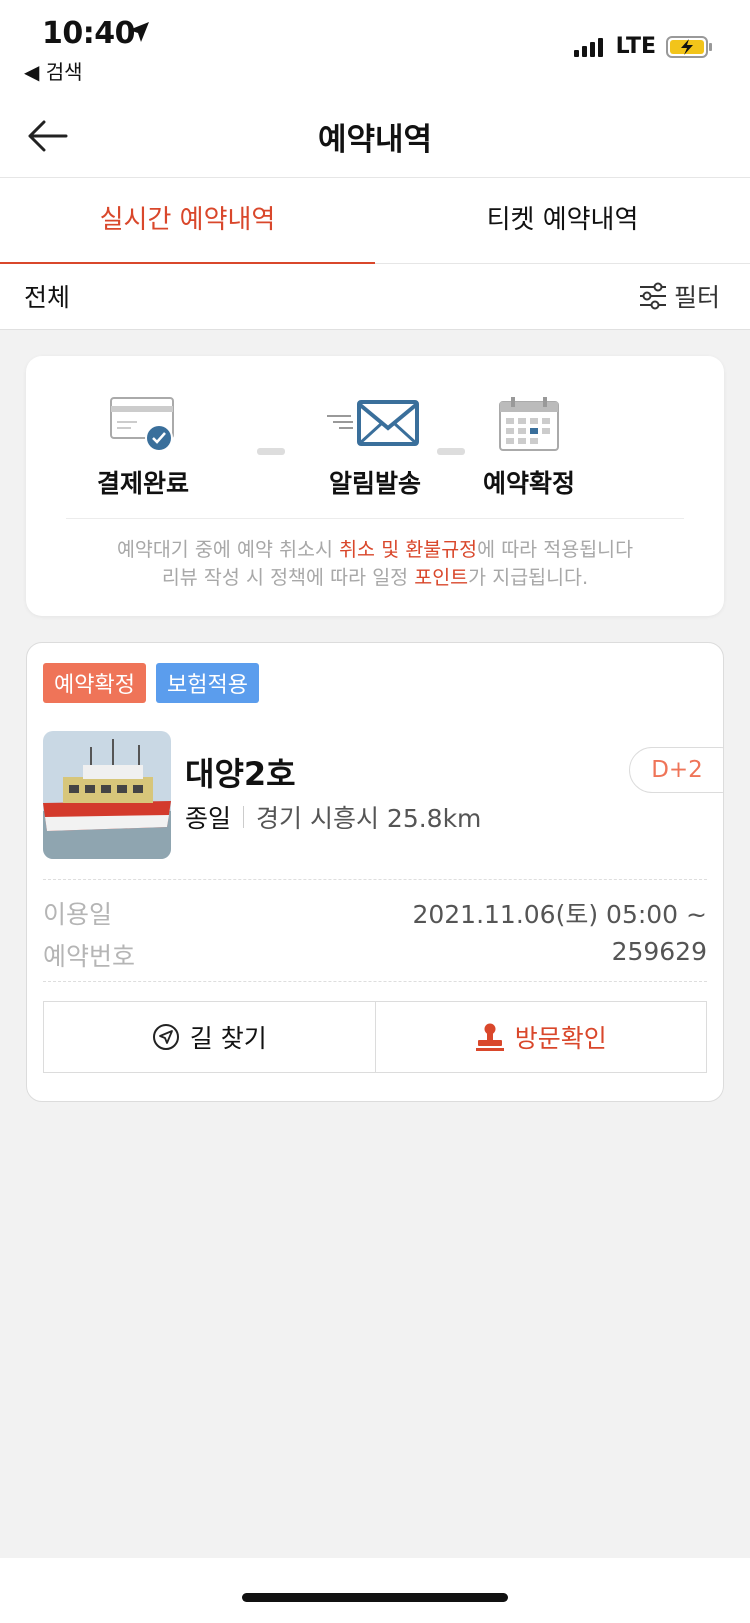 This screenshot has height=1623, width=750. I want to click on status-badge-insured: 보험적용, so click(207, 683).